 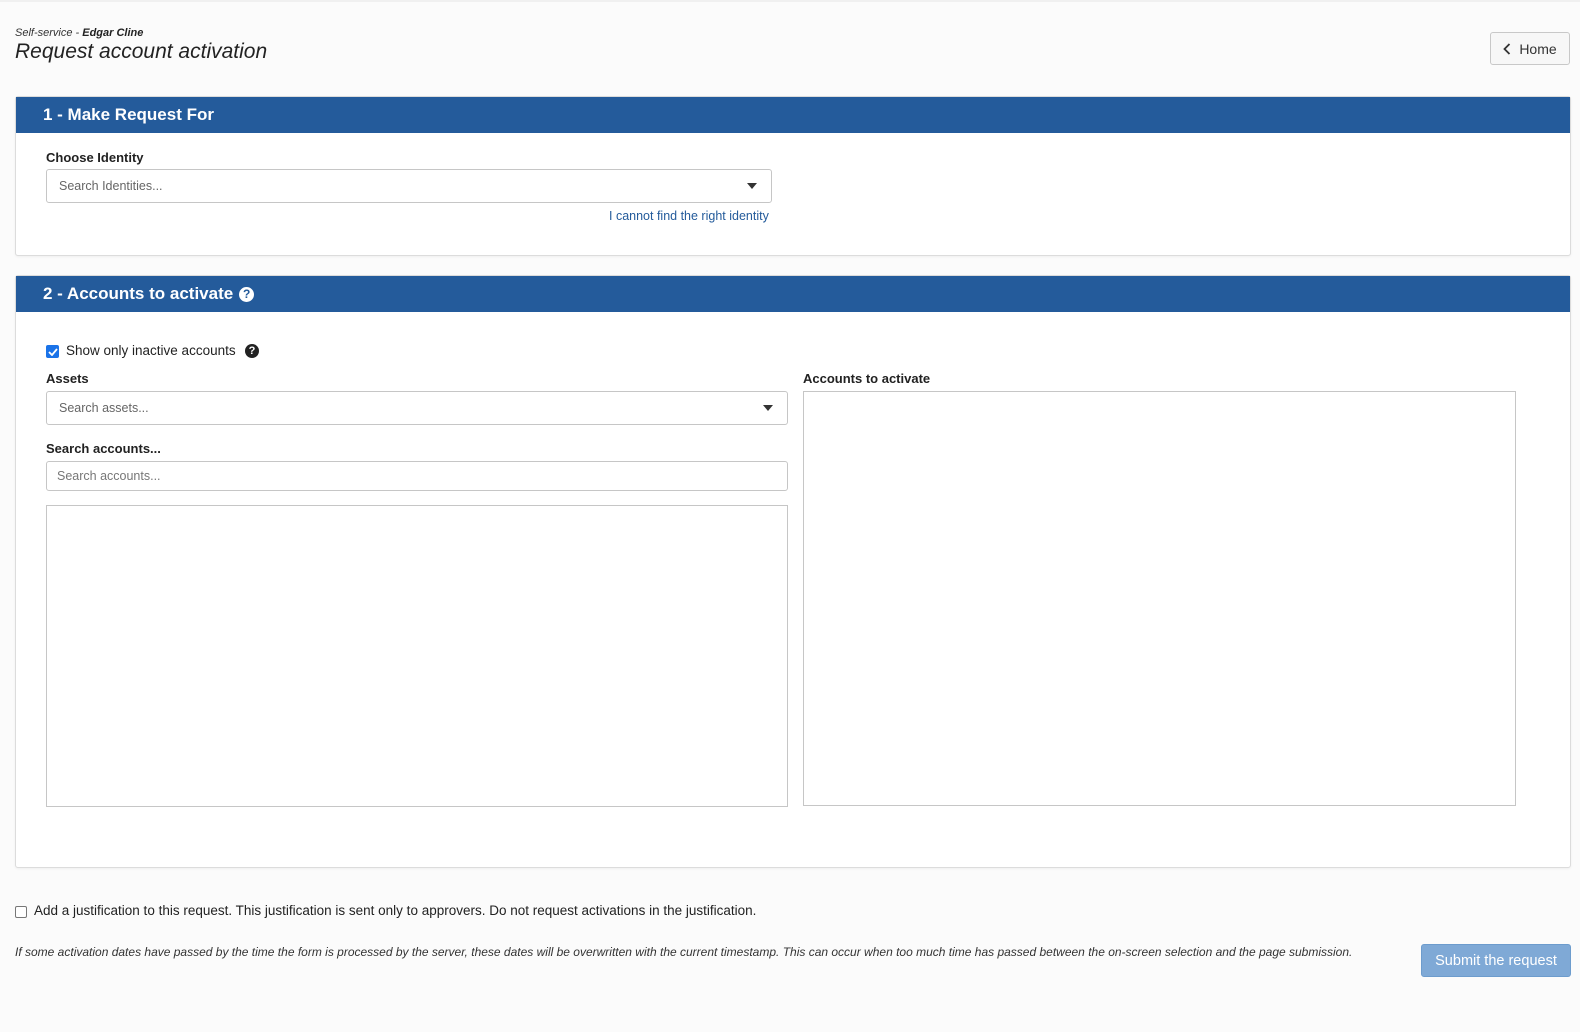 I want to click on page-title: Request account activation, so click(x=141, y=51).